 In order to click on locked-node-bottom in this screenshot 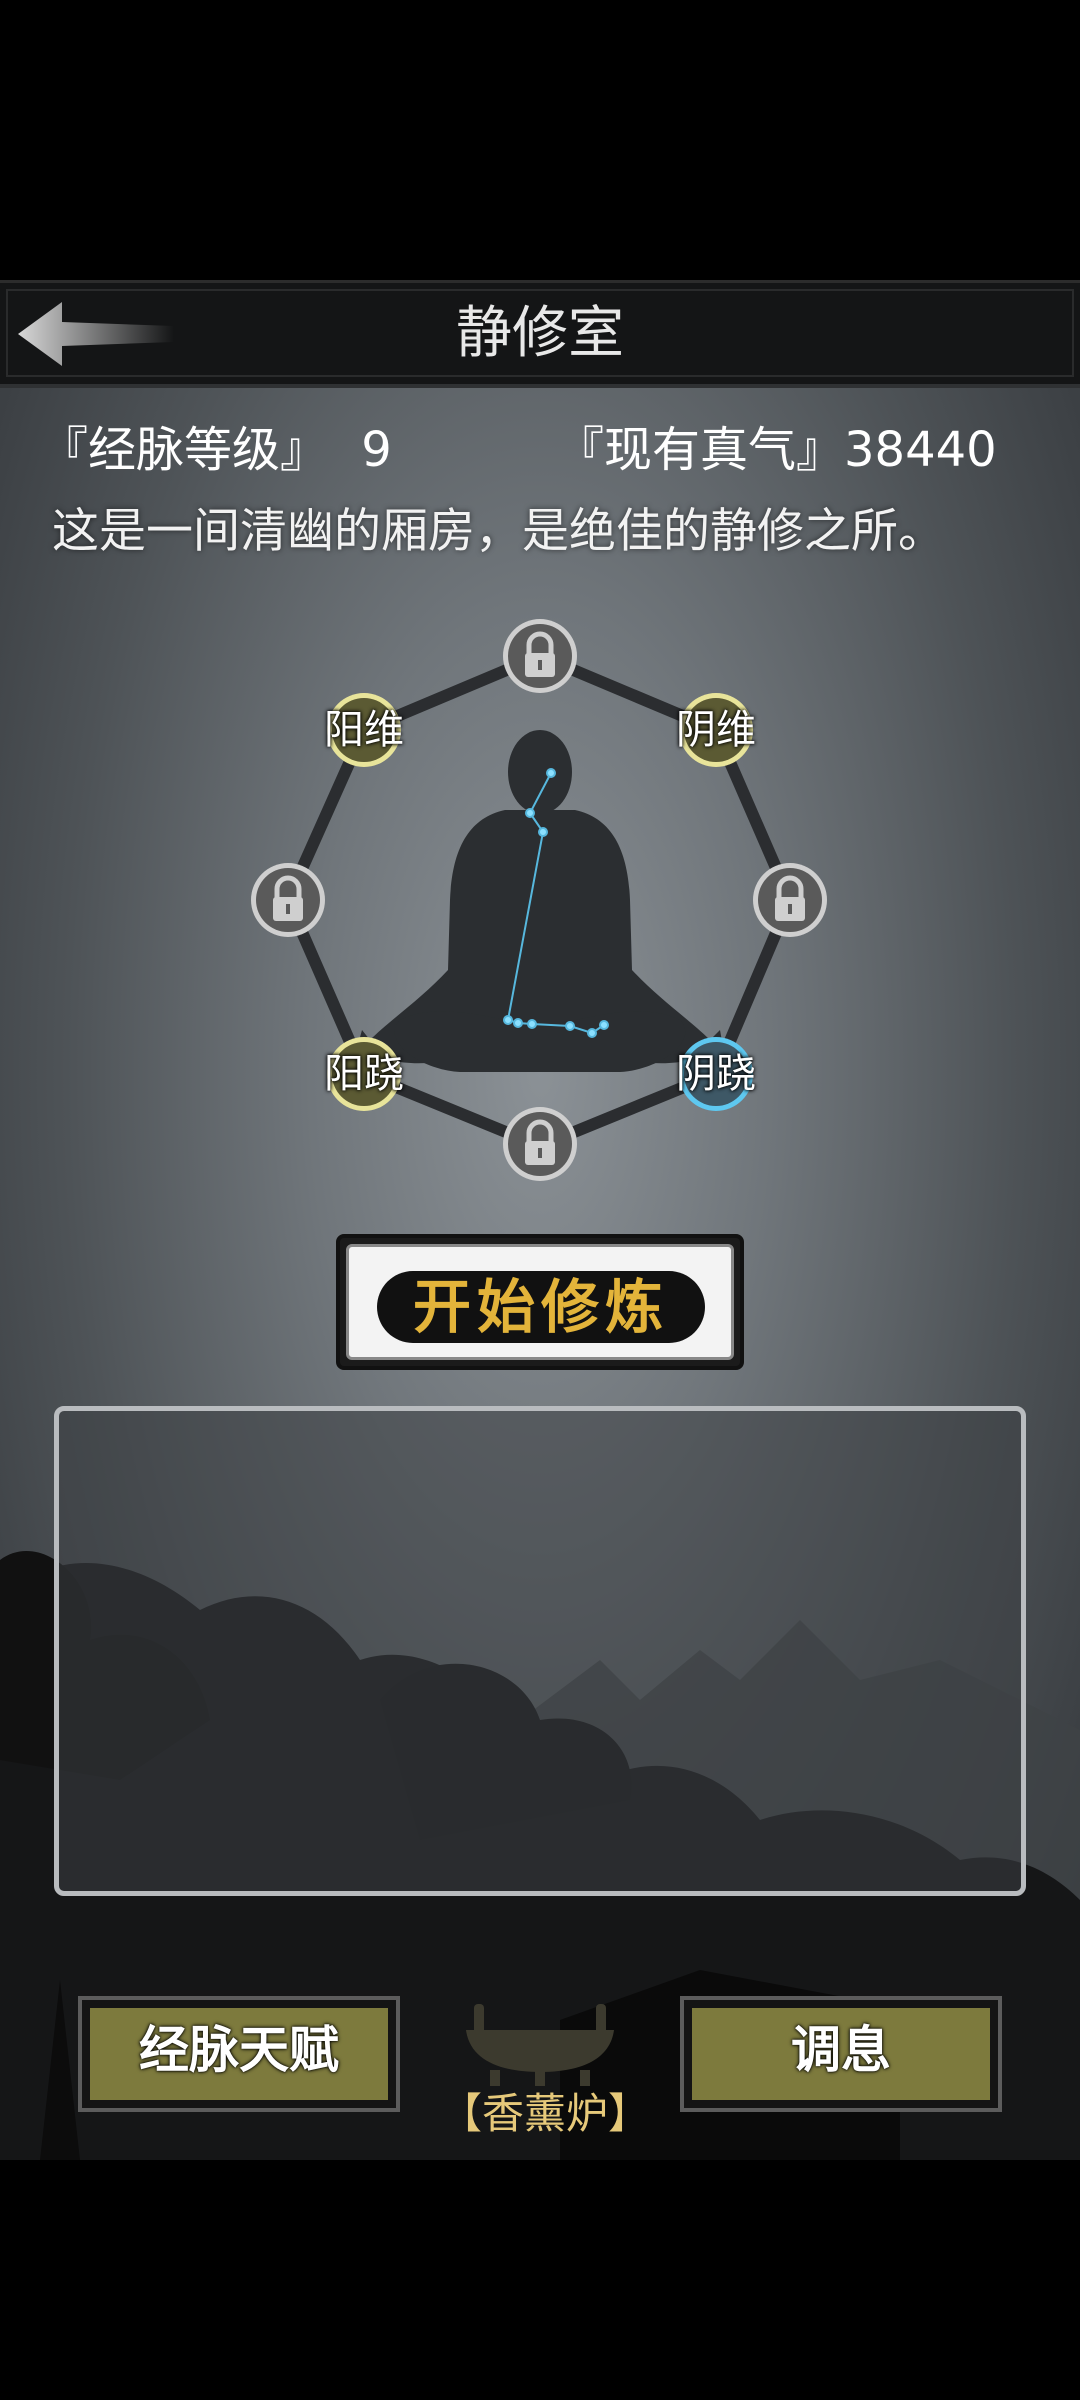, I will do `click(540, 1144)`.